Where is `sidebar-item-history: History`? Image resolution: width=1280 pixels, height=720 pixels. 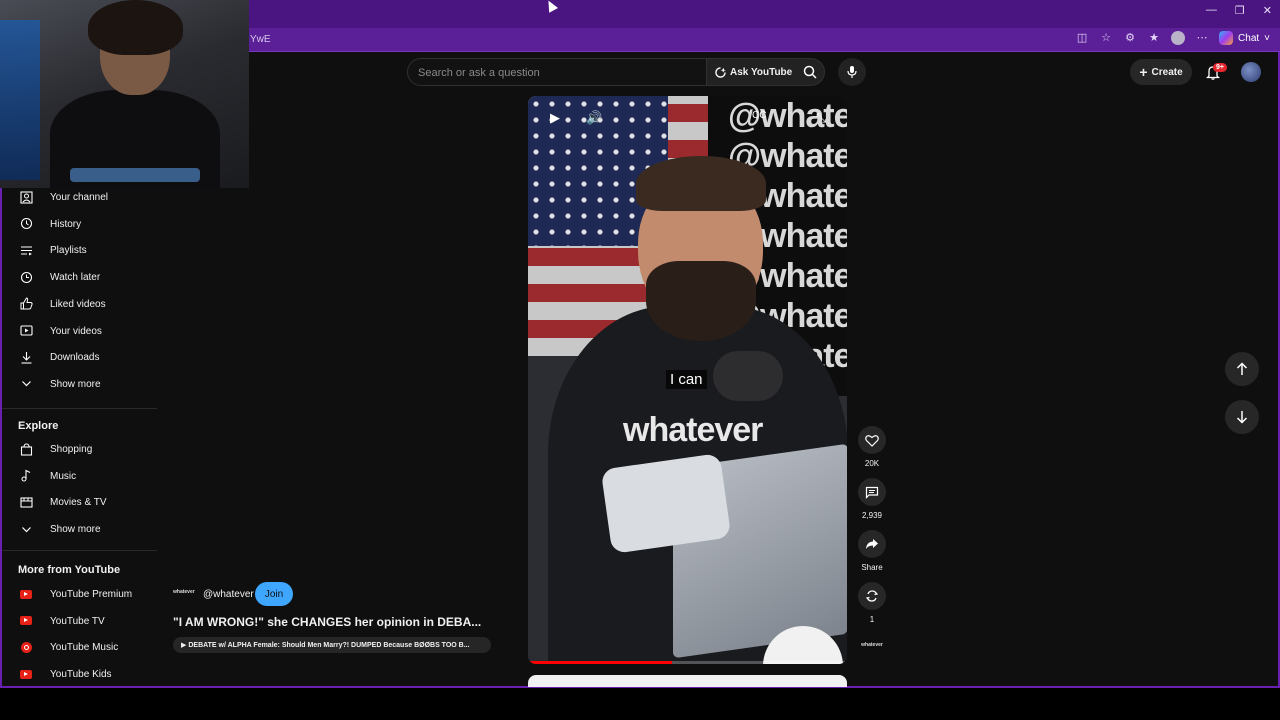 sidebar-item-history: History is located at coordinates (77, 224).